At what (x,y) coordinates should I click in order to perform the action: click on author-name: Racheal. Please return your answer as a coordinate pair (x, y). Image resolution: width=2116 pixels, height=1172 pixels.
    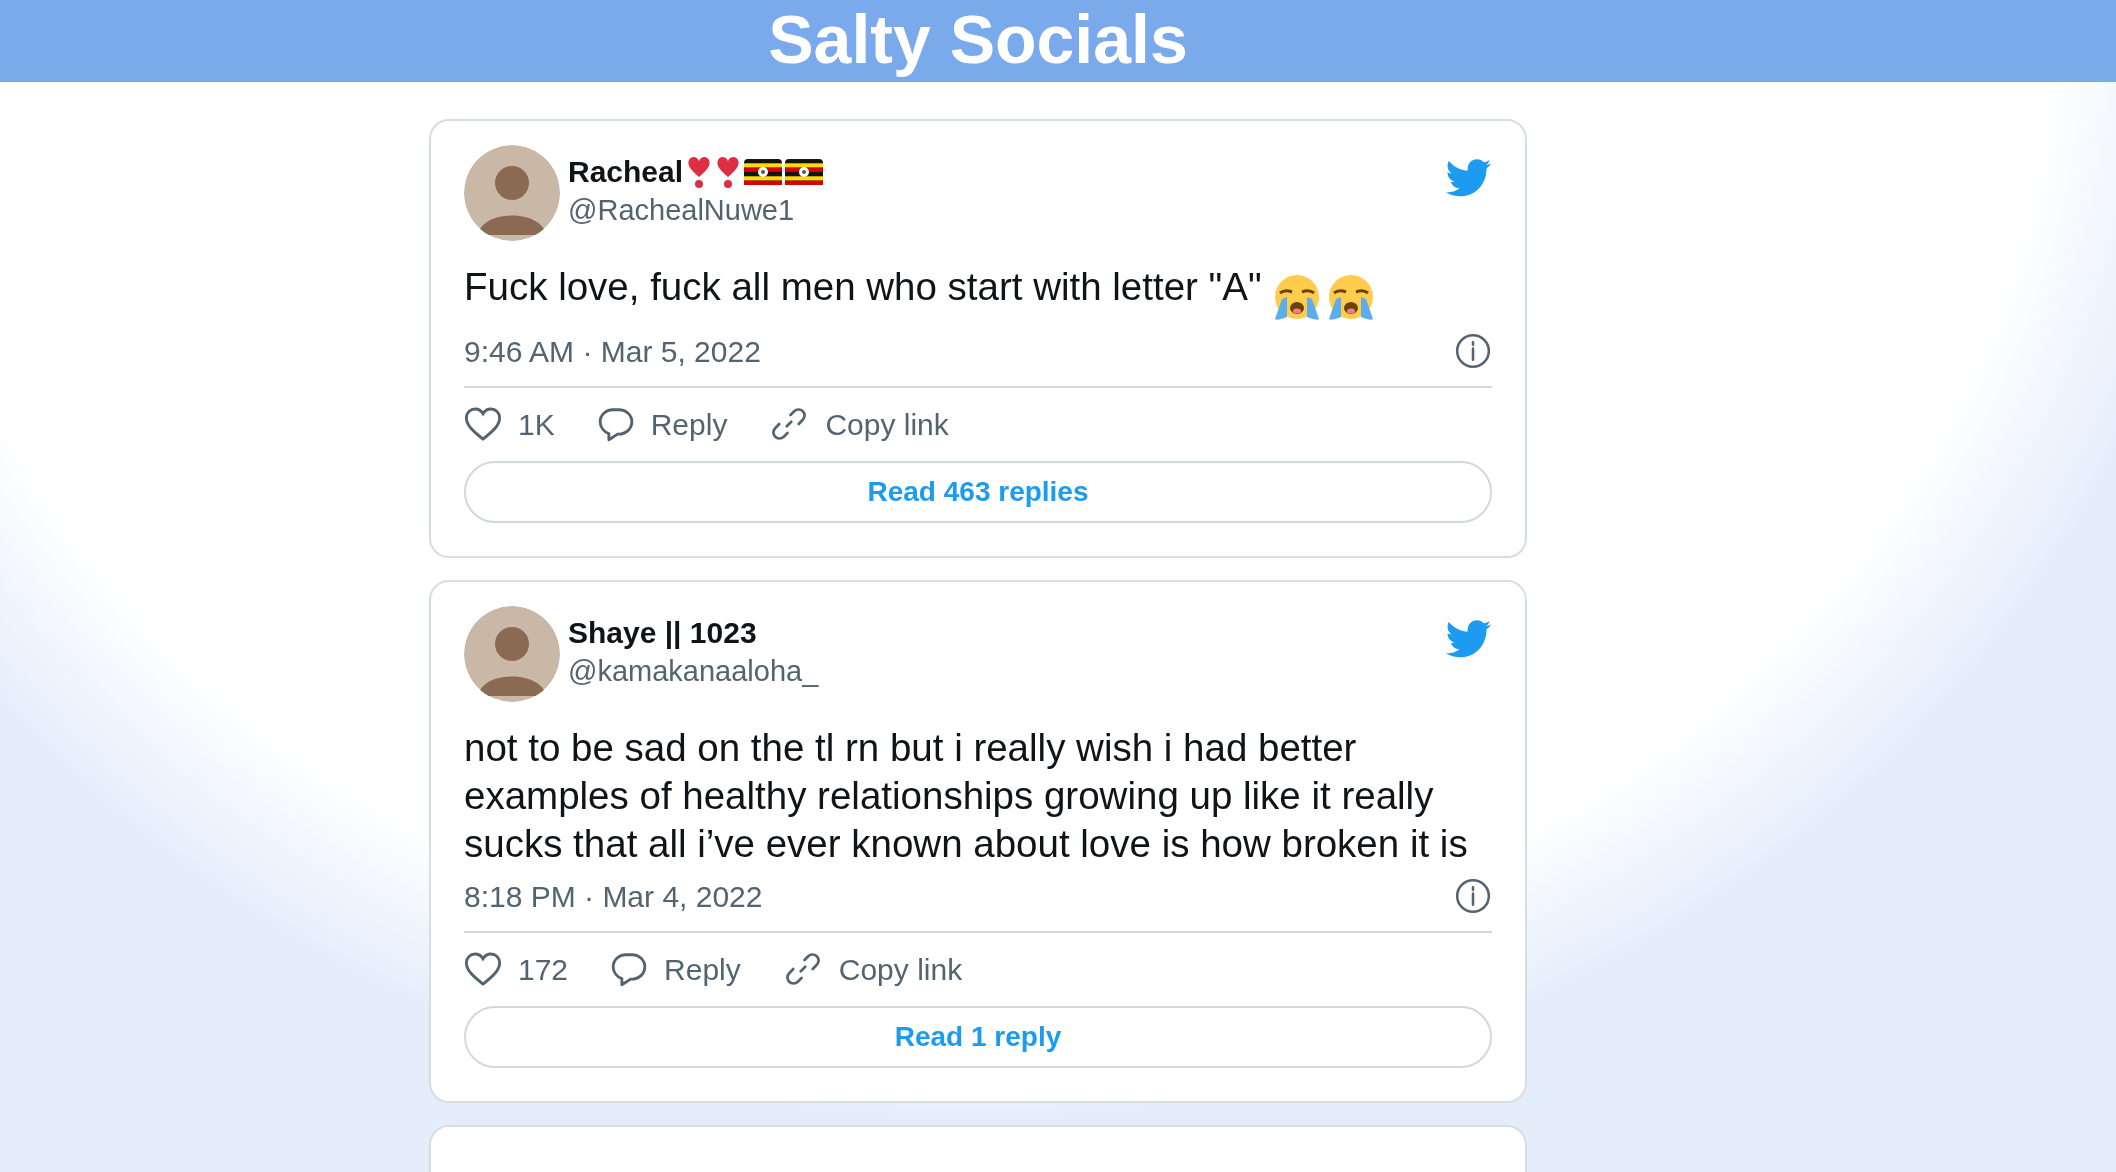
    Looking at the image, I should click on (626, 172).